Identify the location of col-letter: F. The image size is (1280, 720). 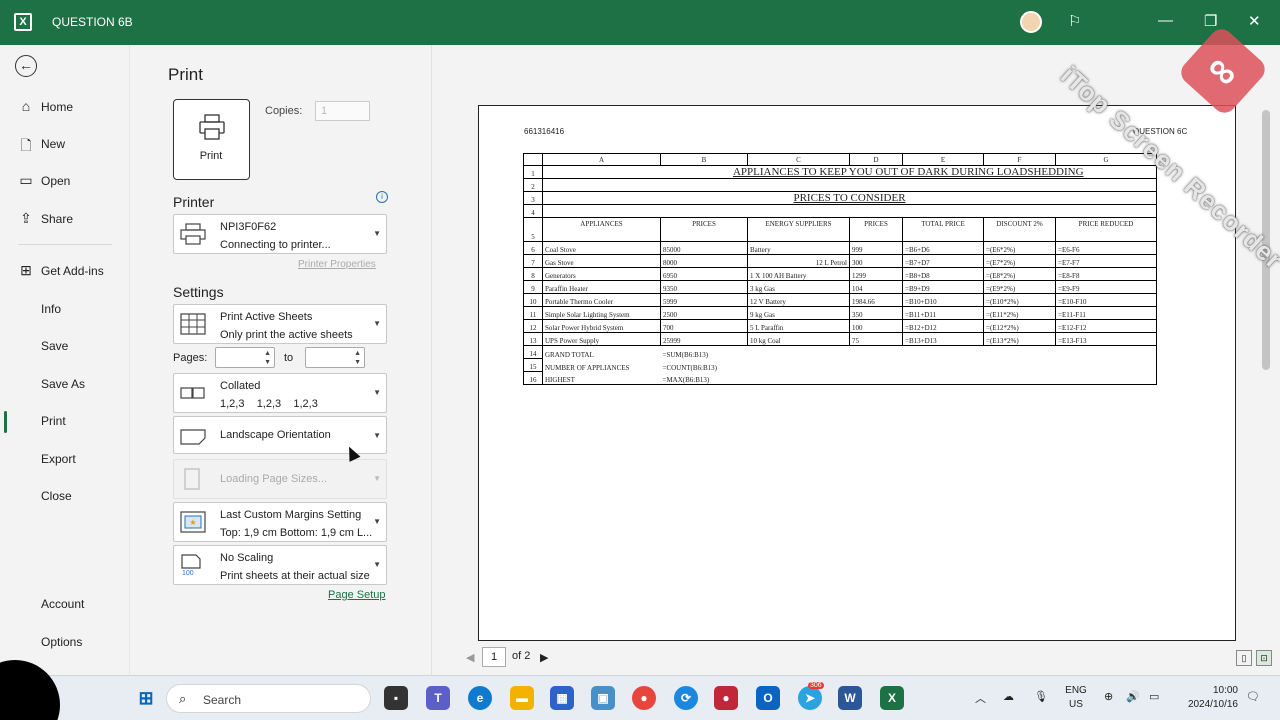
(1019, 159).